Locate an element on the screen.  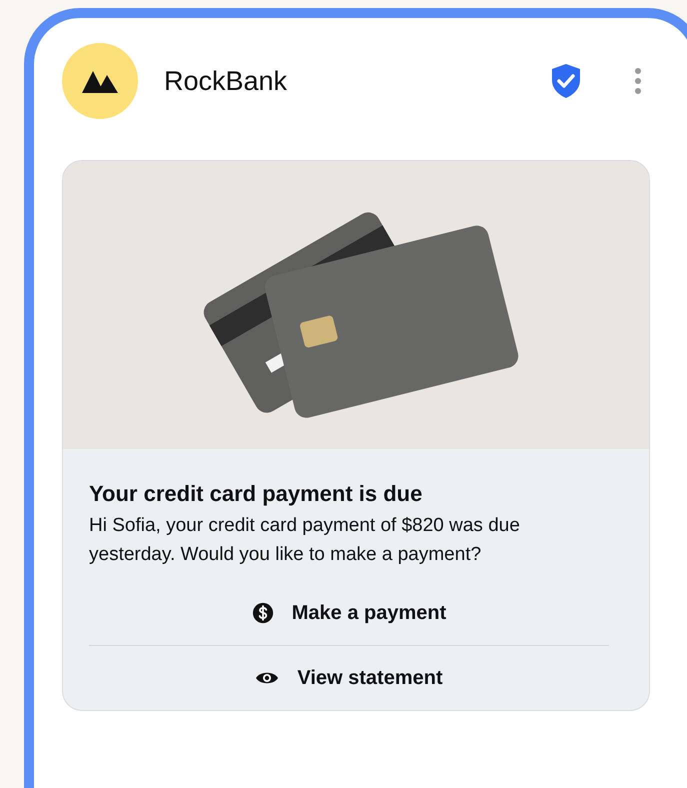
shield-check-icon is located at coordinates (566, 81).